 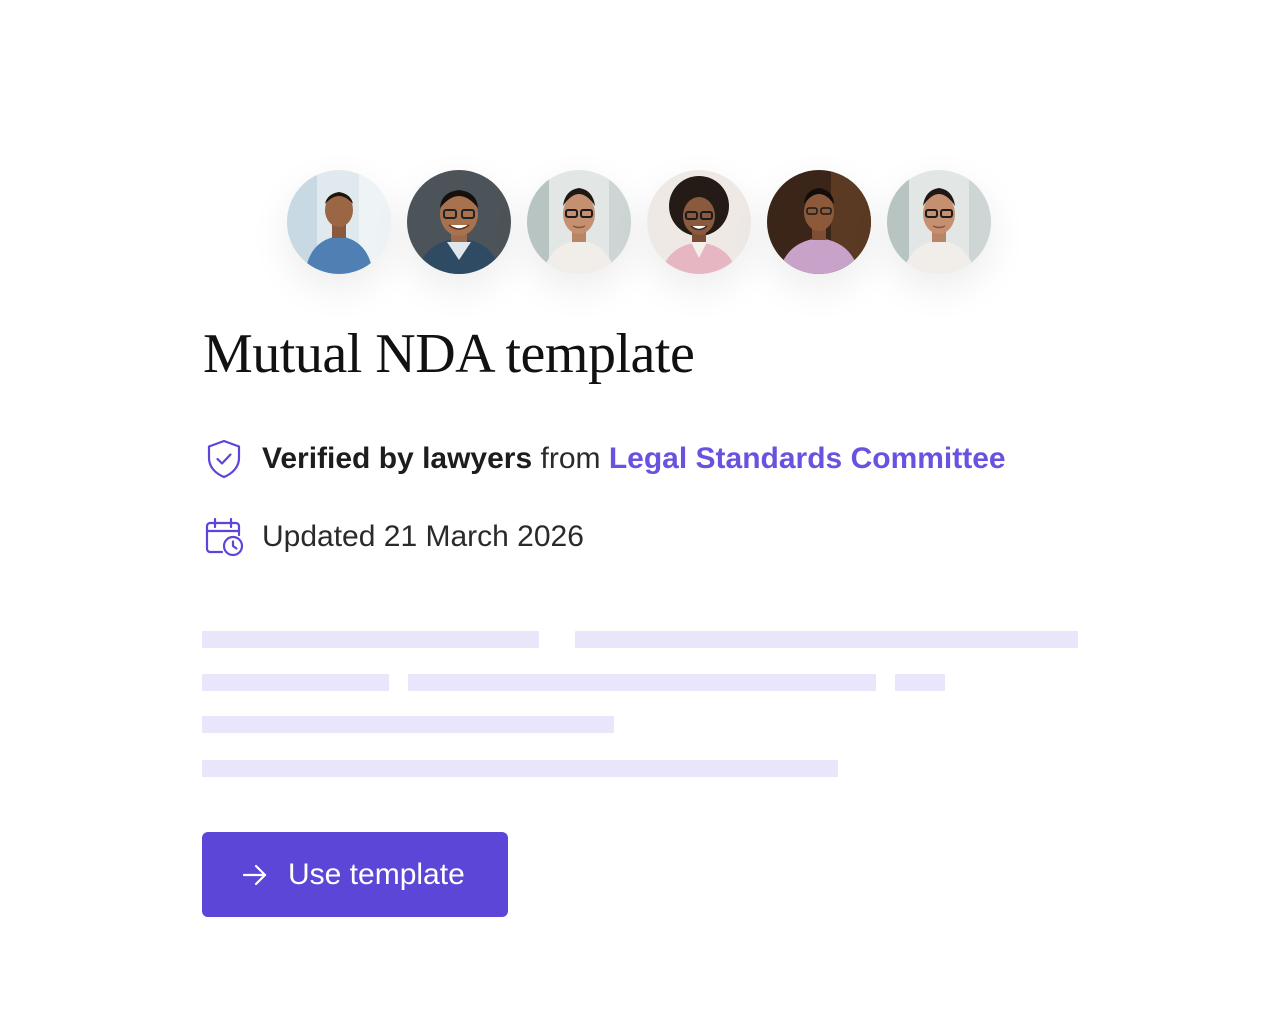 What do you see at coordinates (224, 459) in the screenshot?
I see `shield-check-icon` at bounding box center [224, 459].